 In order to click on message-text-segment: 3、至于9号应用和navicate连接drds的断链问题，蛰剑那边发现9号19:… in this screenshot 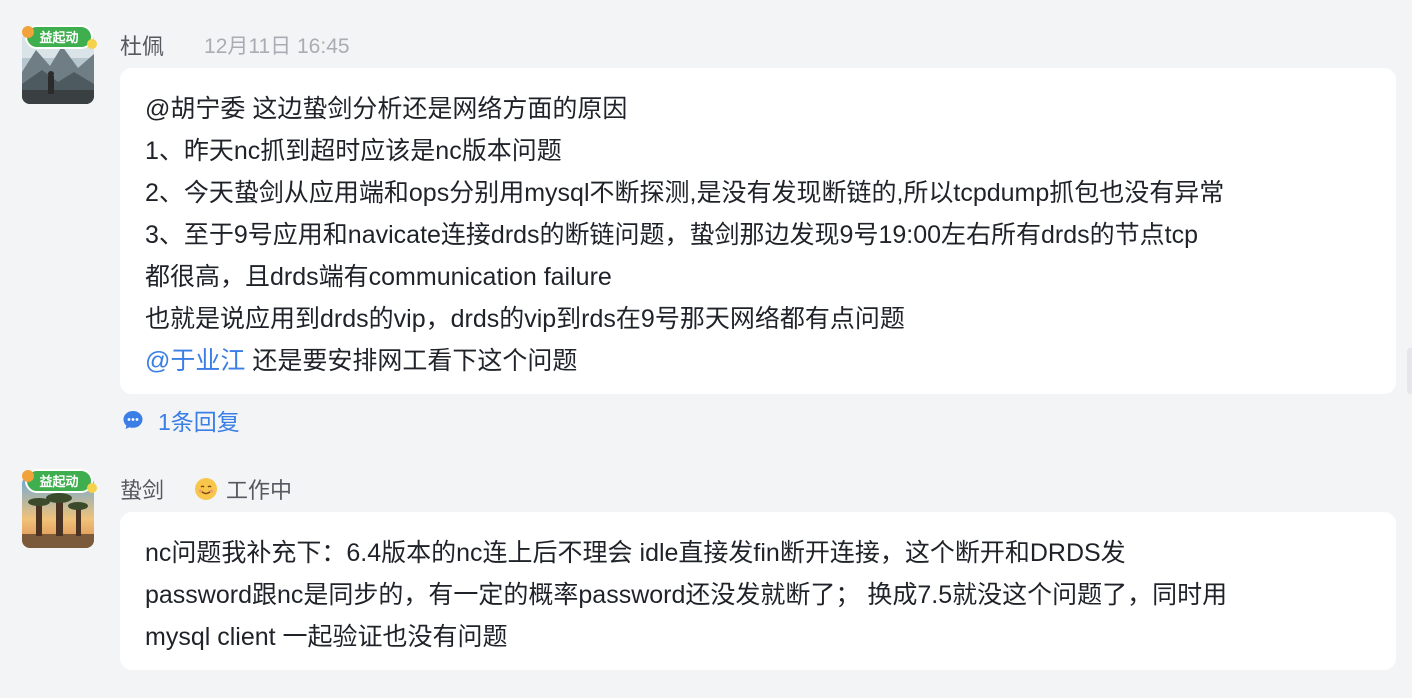, I will do `click(672, 235)`.